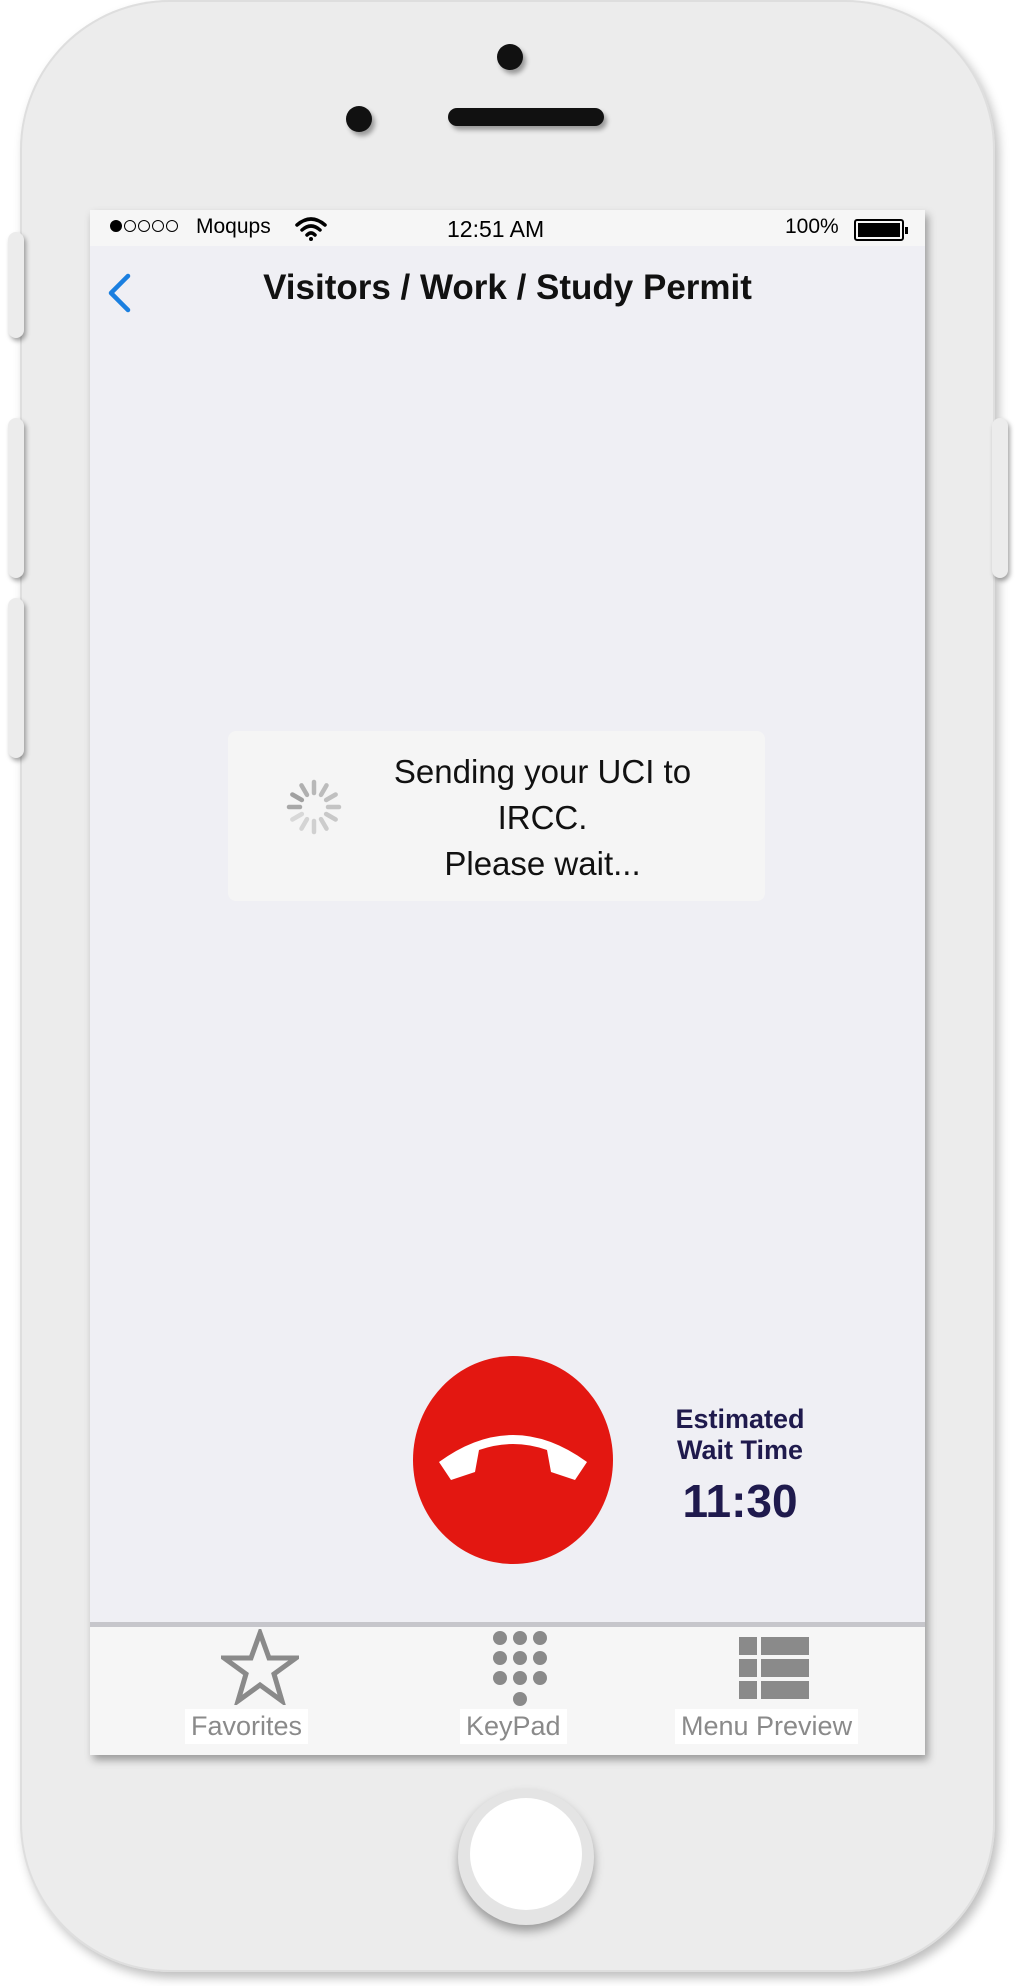  I want to click on star-icon, so click(260, 1667).